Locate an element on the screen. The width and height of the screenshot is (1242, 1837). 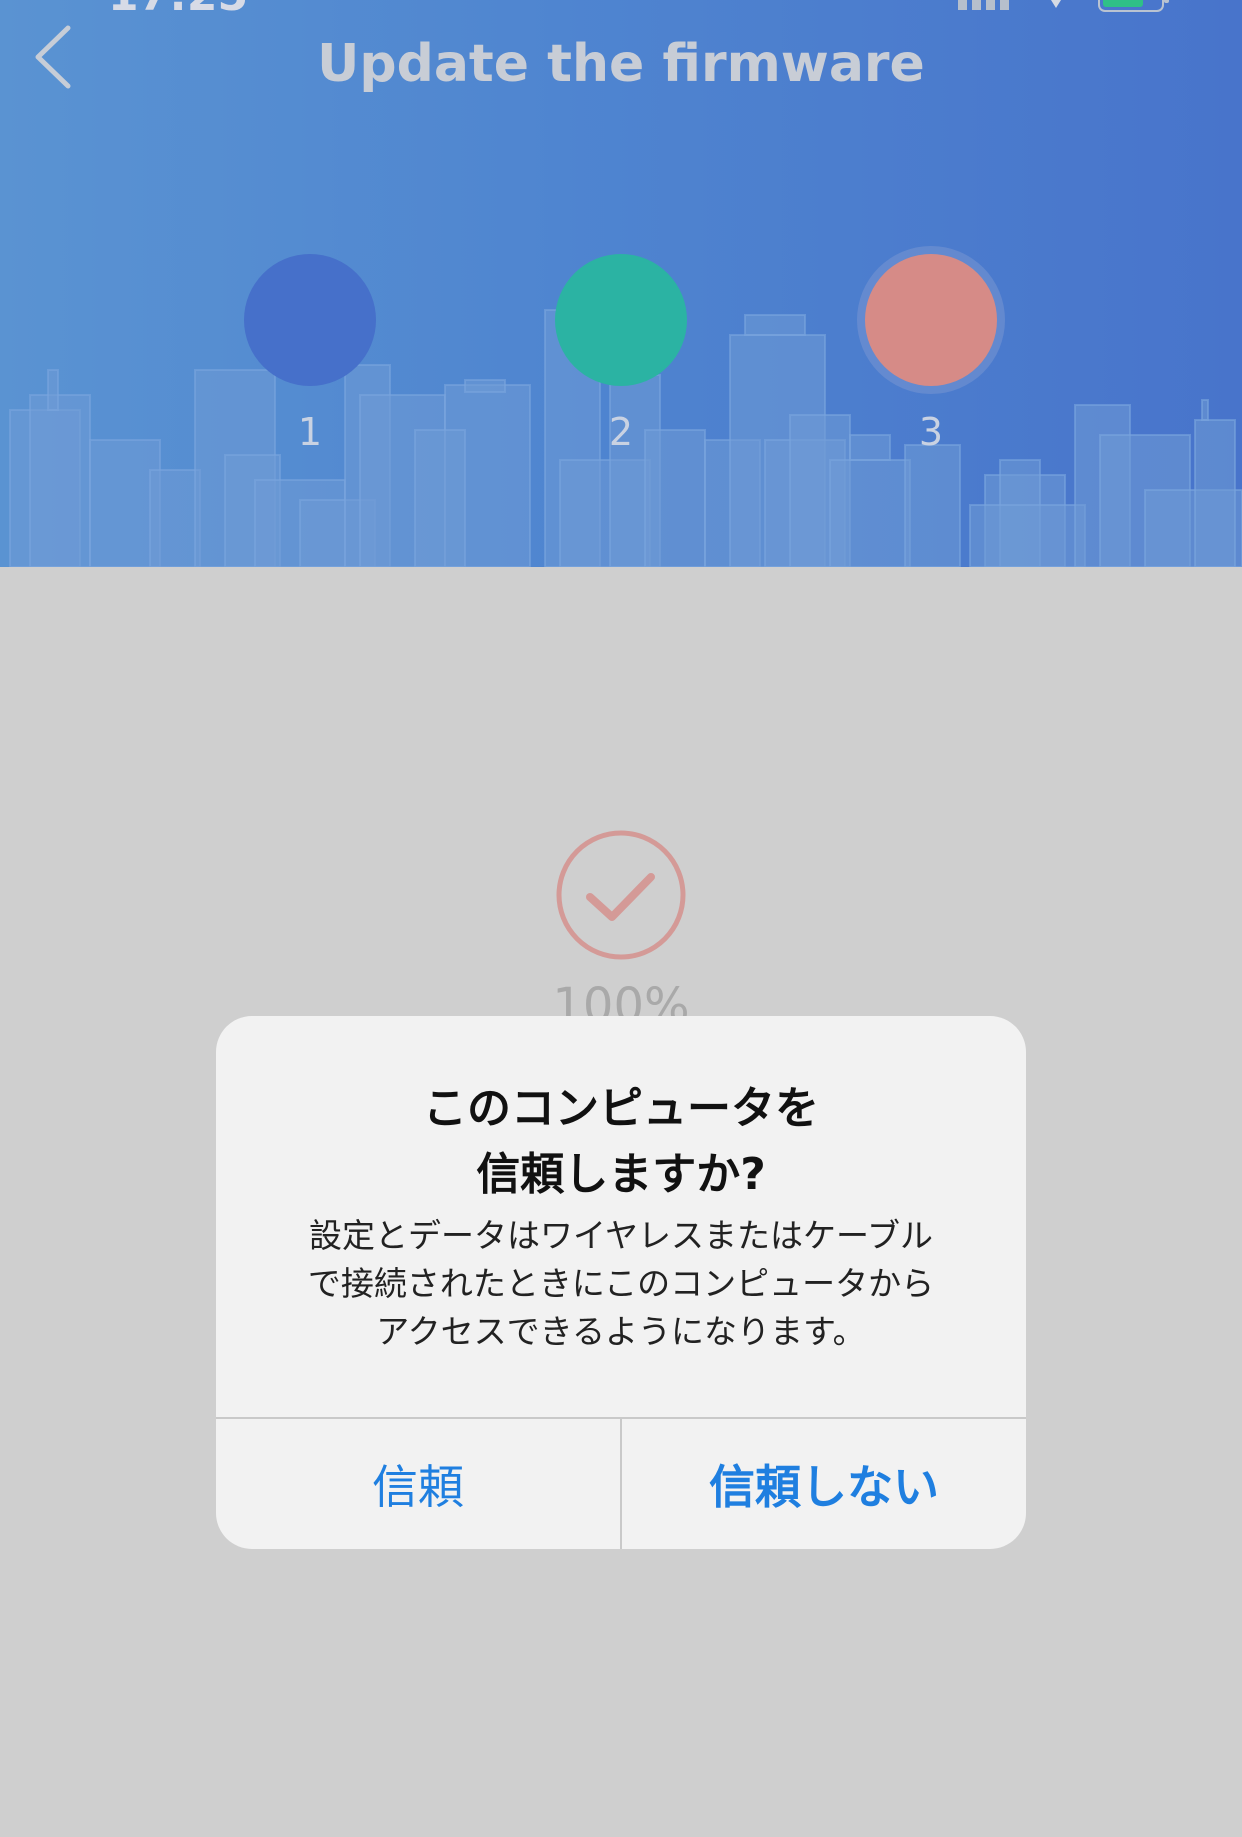
dialog-title: このコンピュータを 信頼しますか? is located at coordinates (621, 1142).